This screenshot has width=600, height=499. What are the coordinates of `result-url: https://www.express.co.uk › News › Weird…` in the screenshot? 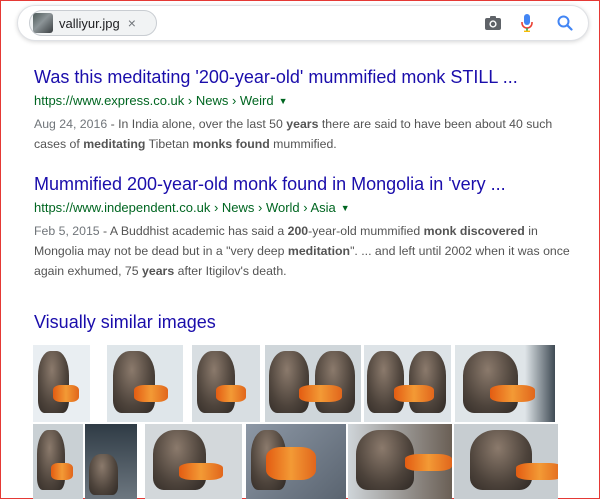 It's located at (304, 101).